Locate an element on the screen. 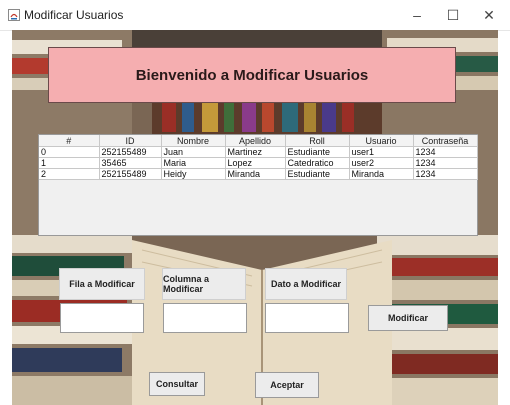 This screenshot has width=510, height=405. aceptar-button: Aceptar is located at coordinates (287, 385).